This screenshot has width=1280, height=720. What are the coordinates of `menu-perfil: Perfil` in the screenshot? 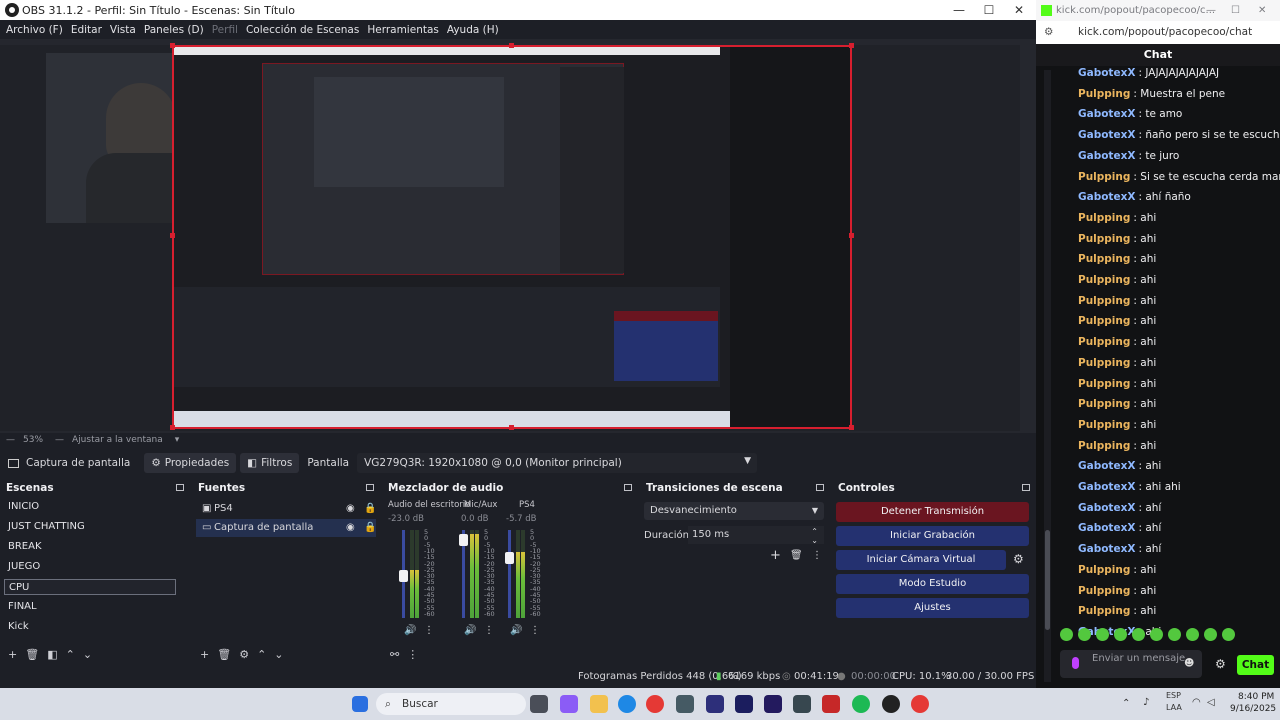 It's located at (225, 30).